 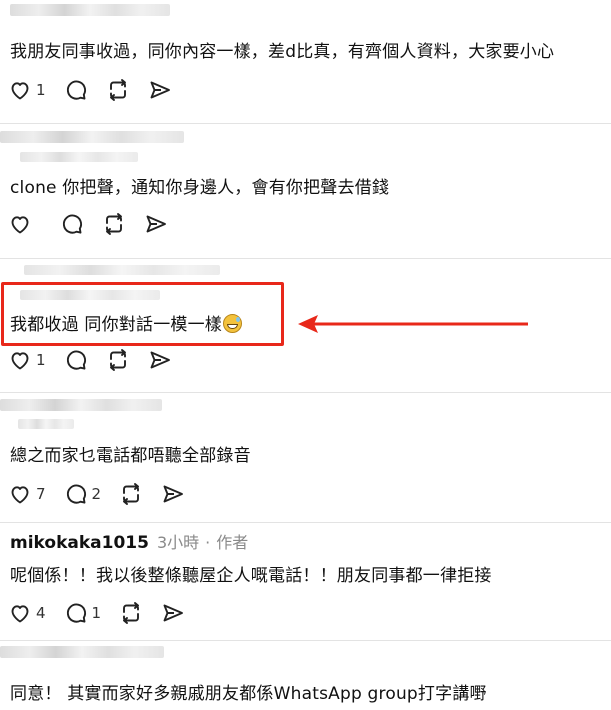 I want to click on comment-count: 2, so click(x=96, y=494).